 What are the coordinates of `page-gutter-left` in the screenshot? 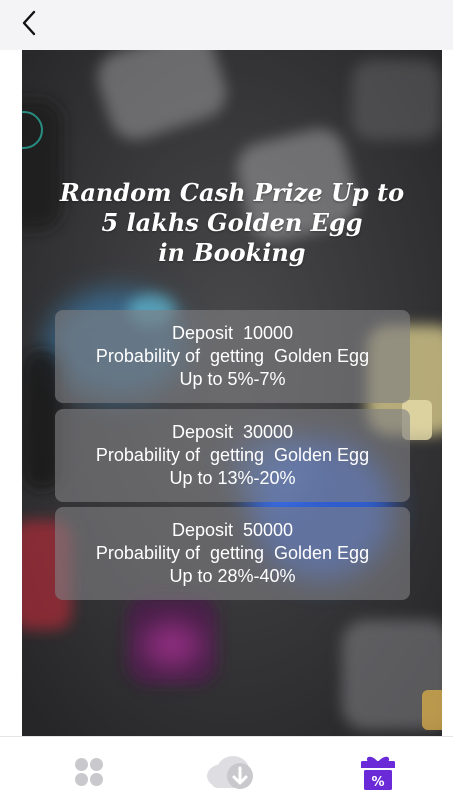 It's located at (11, 393).